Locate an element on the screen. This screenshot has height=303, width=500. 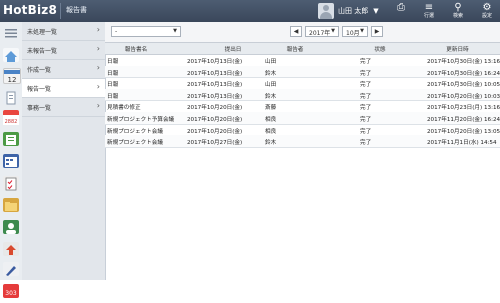
sidebar-item-office: 事務一覧 › is located at coordinates (63, 107).